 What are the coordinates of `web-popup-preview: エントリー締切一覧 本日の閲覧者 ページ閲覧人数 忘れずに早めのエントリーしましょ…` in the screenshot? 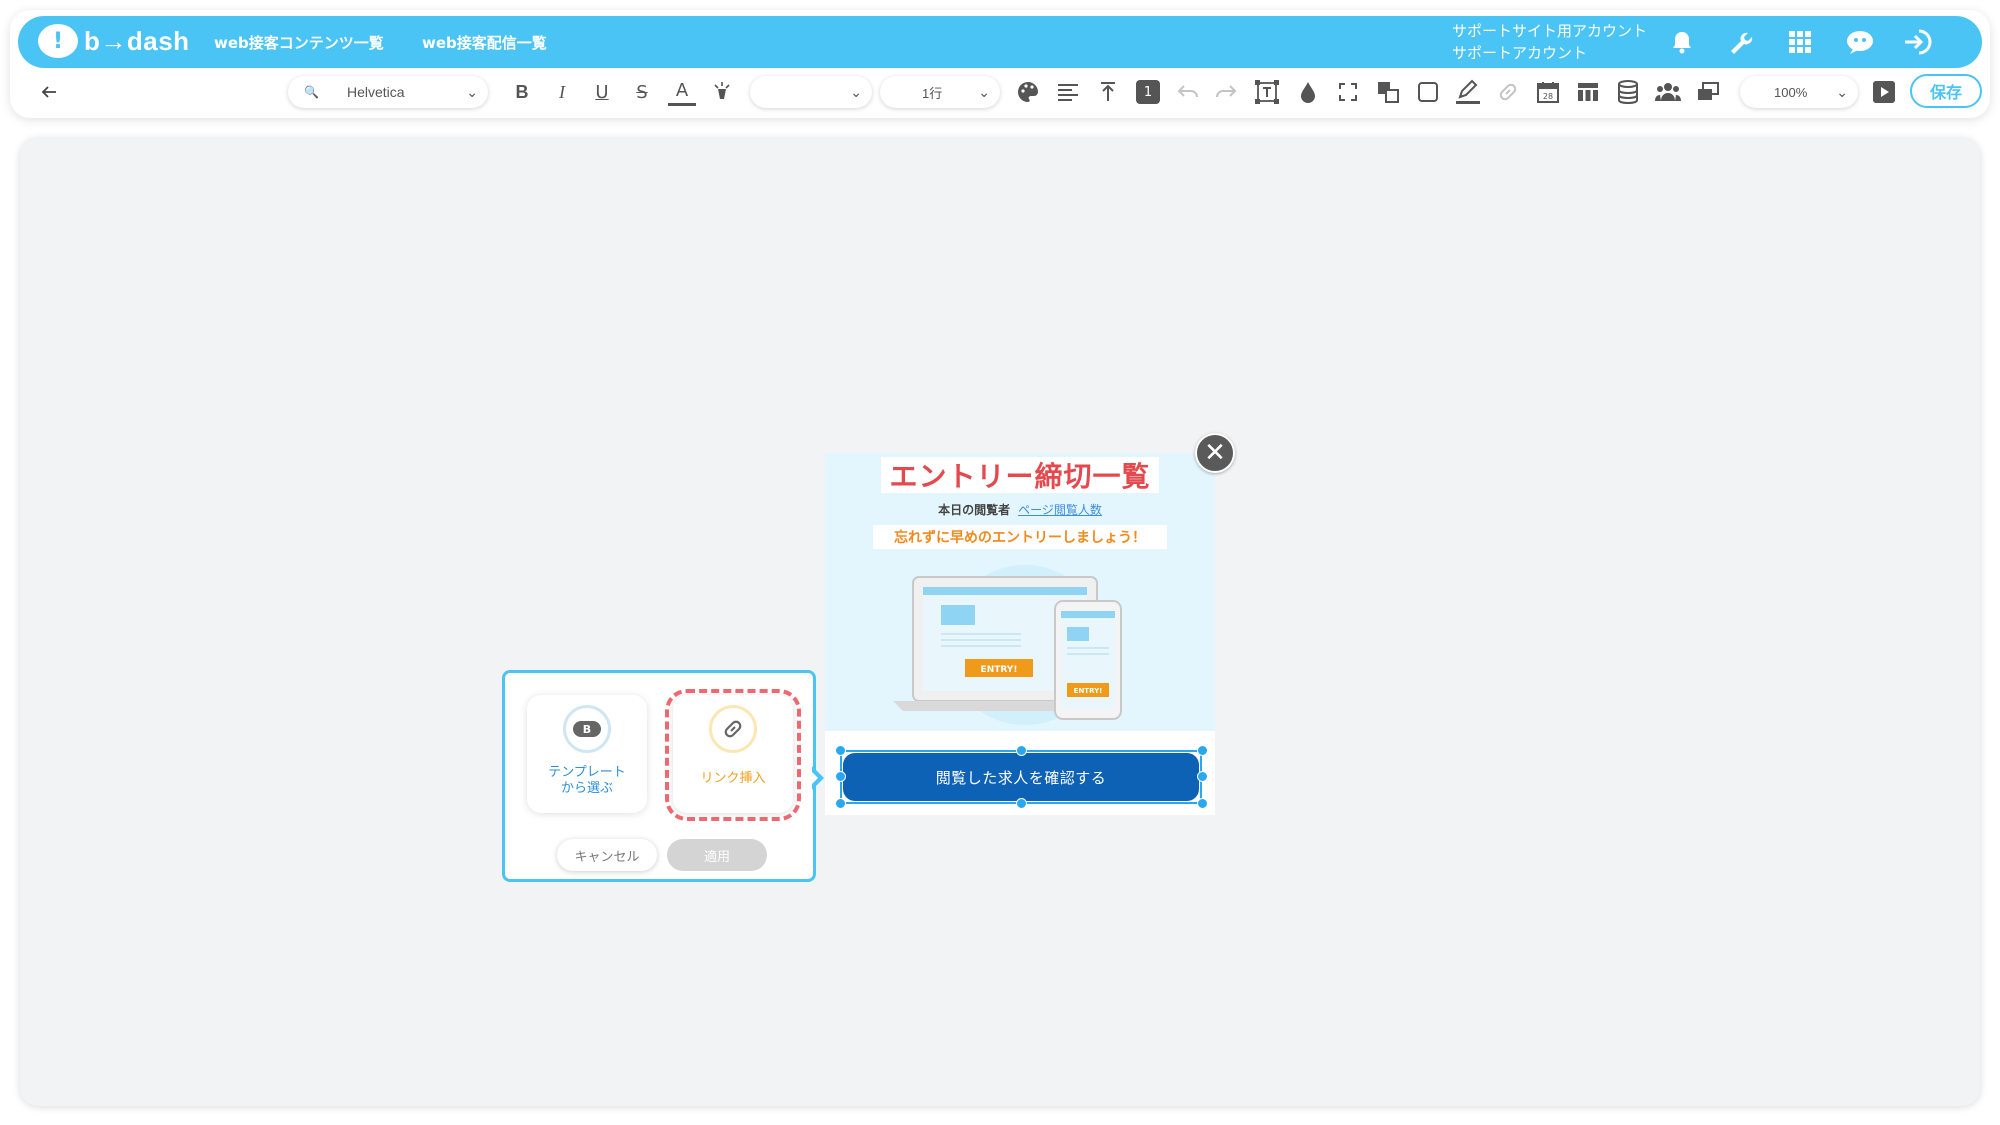 It's located at (1020, 634).